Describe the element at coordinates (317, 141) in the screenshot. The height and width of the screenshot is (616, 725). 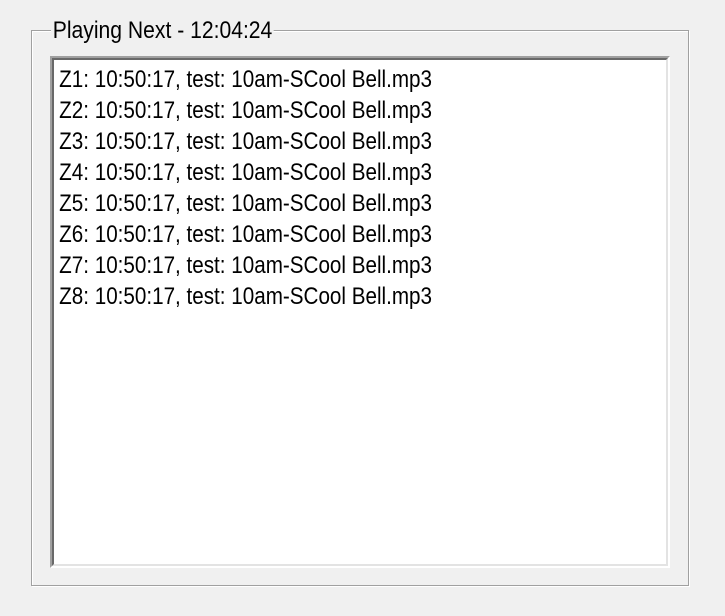
I see `list-item: Z3: 10:50:17, test: 10am-SCool Bell.mp3` at that location.